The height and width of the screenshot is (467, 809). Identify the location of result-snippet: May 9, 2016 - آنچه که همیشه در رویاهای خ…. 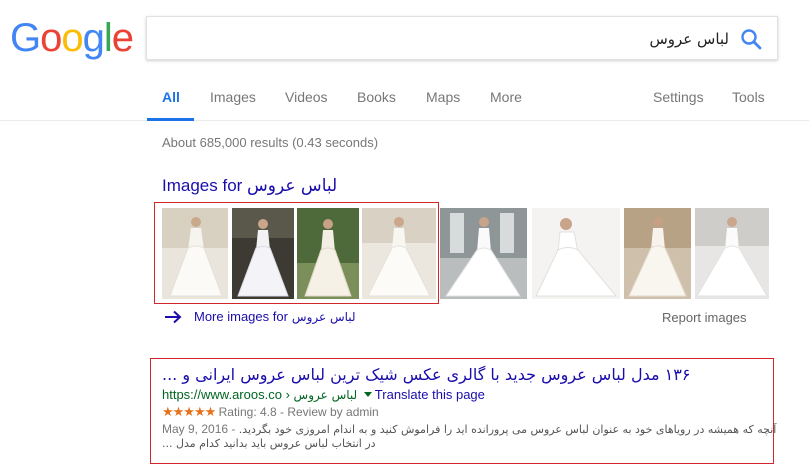
(469, 436).